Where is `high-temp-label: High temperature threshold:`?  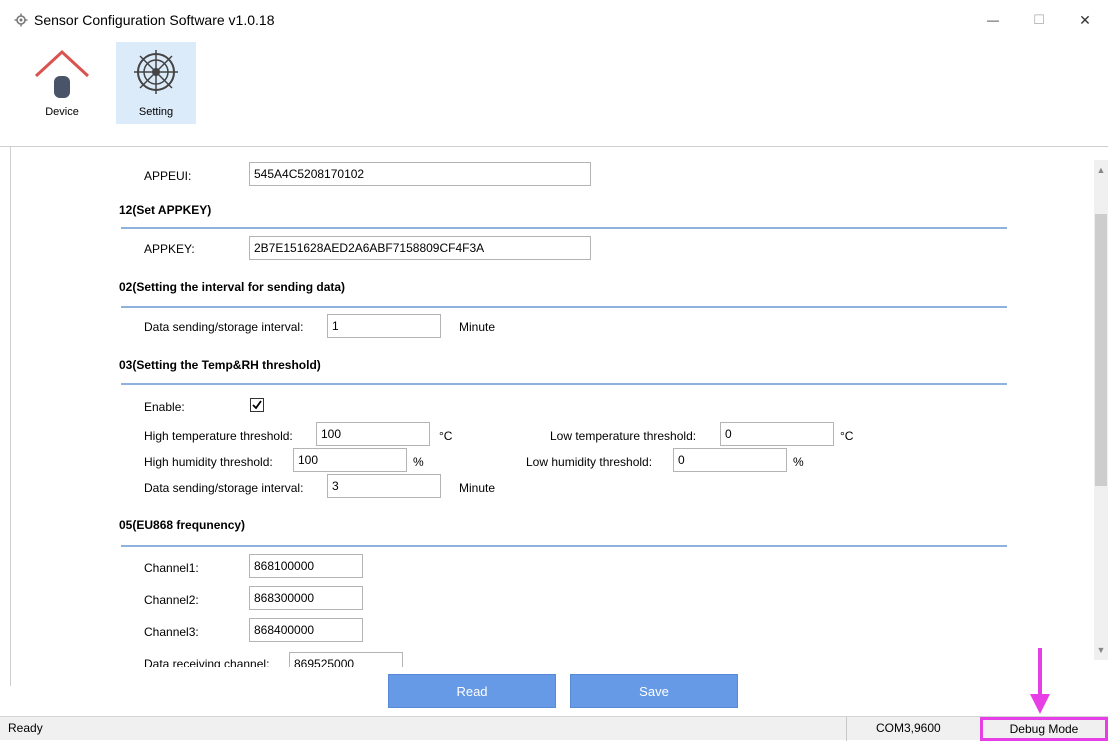
high-temp-label: High temperature threshold: is located at coordinates (218, 436).